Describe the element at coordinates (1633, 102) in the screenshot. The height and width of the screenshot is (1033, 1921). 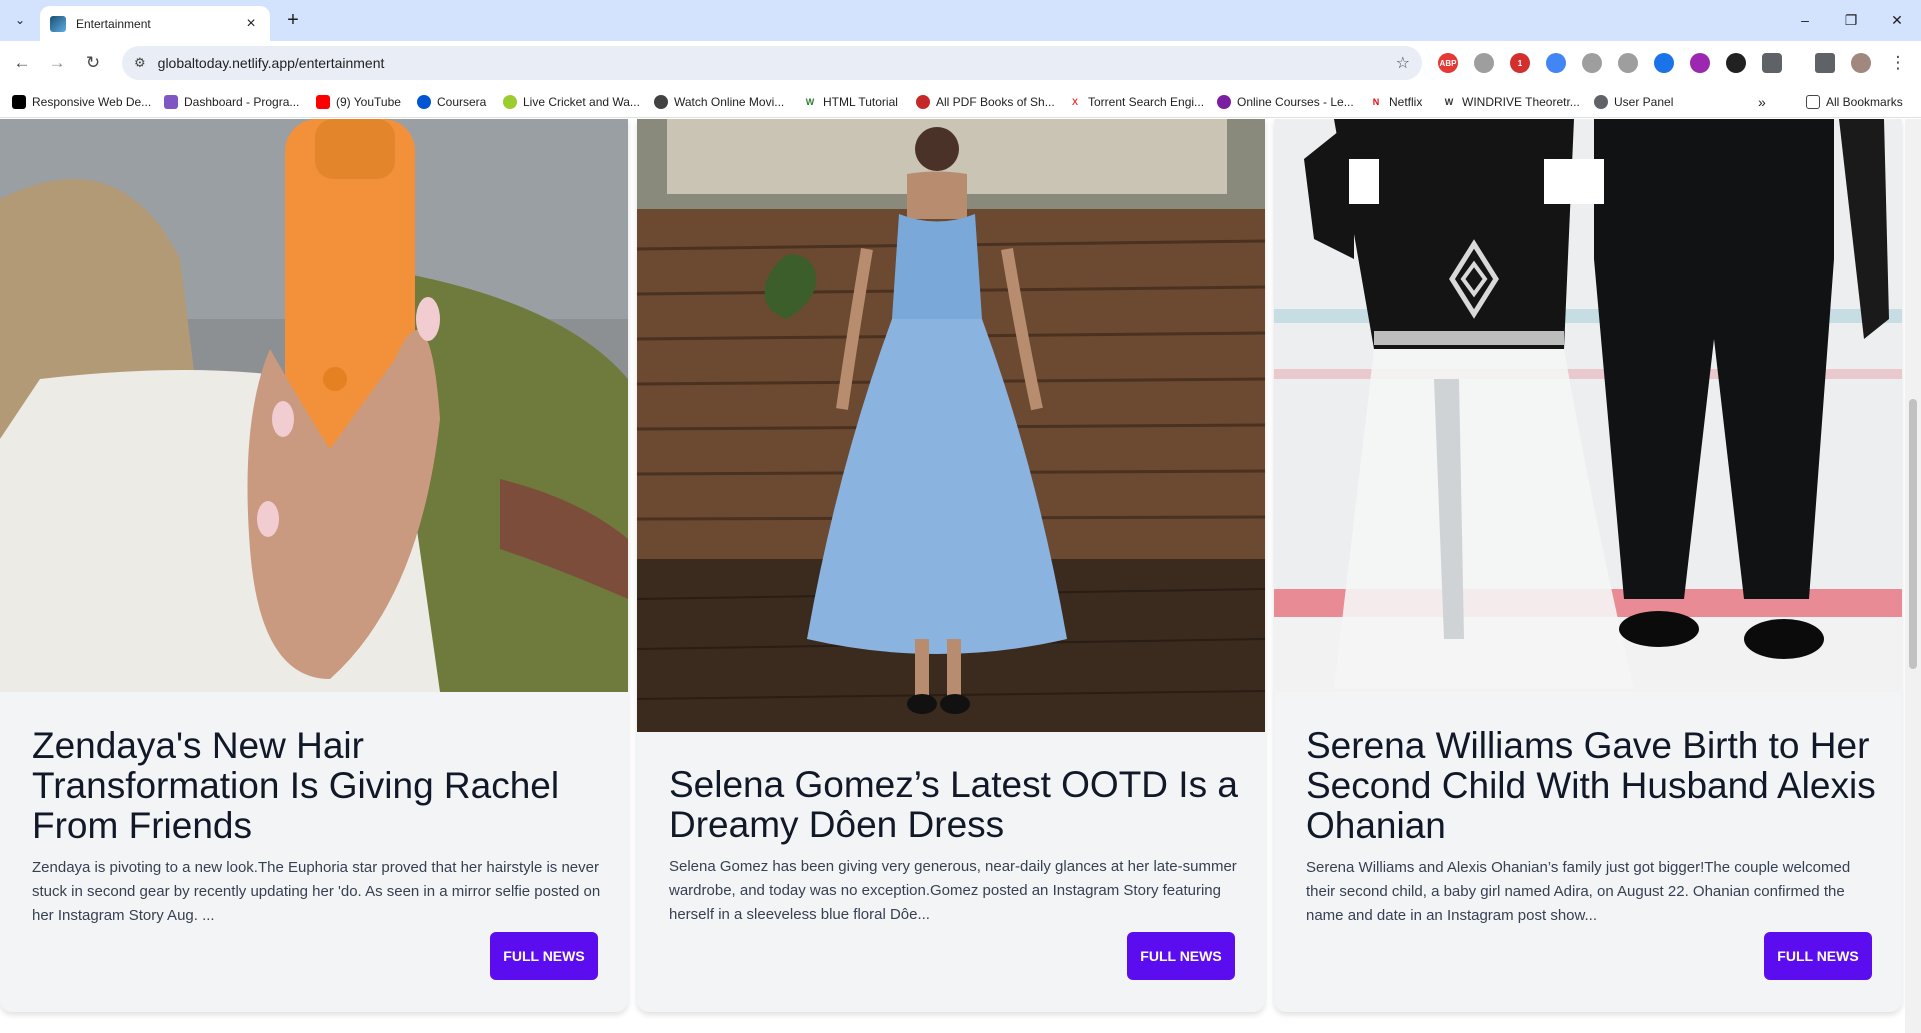
I see `bookmark-item: User Panel` at that location.